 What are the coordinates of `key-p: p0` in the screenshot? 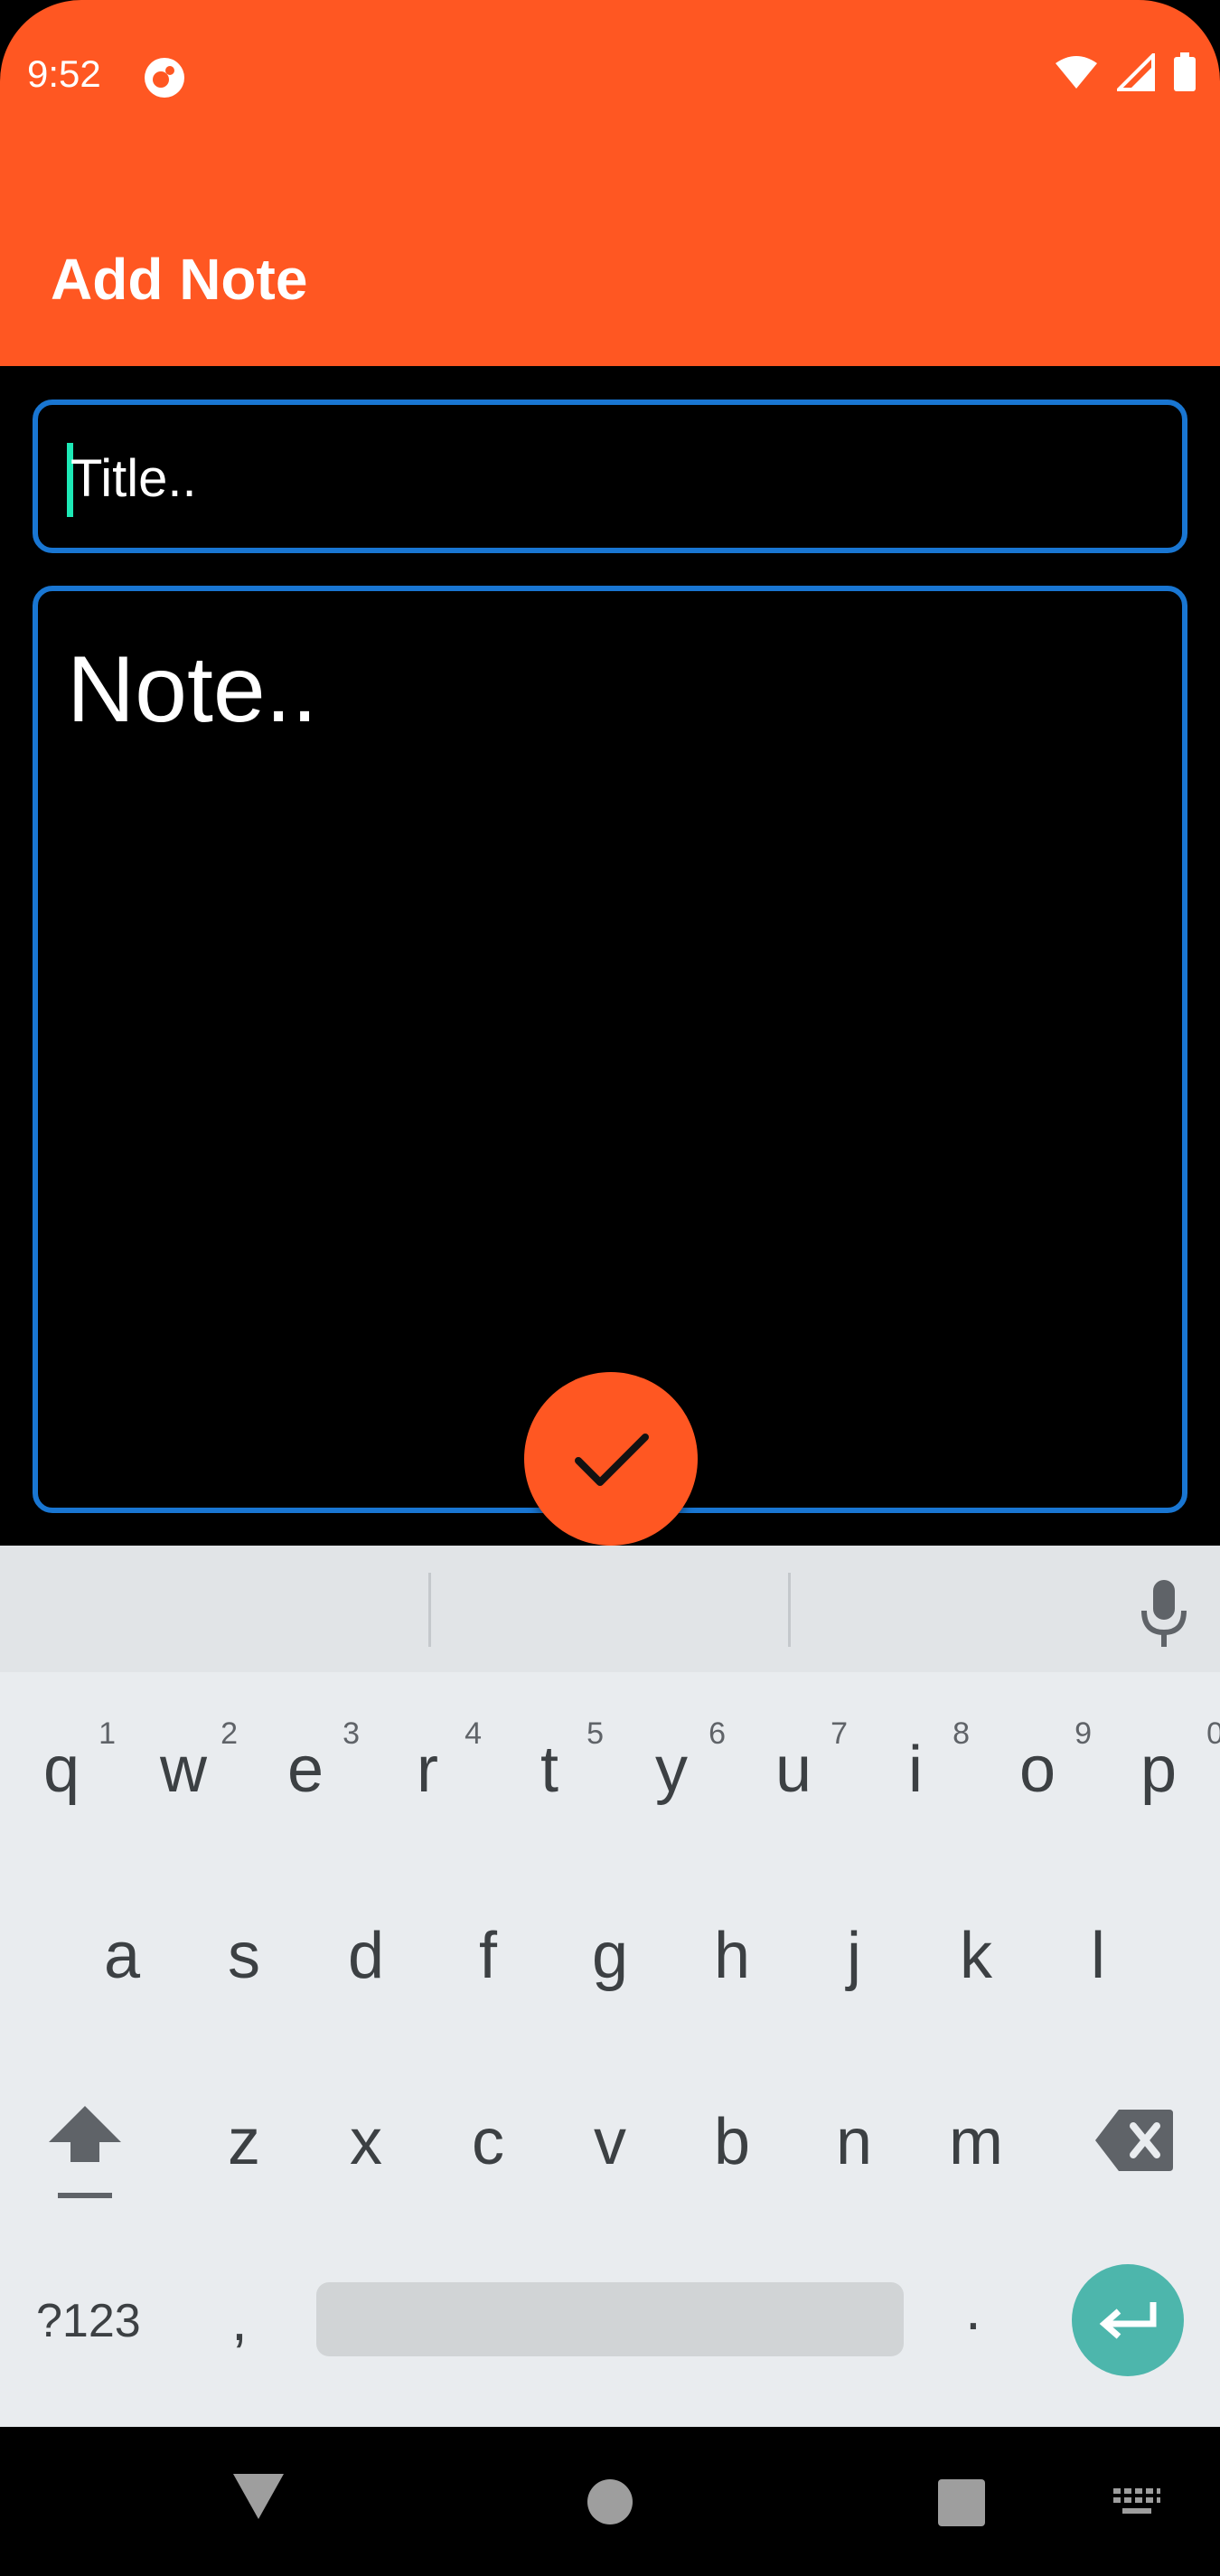 It's located at (1166, 1770).